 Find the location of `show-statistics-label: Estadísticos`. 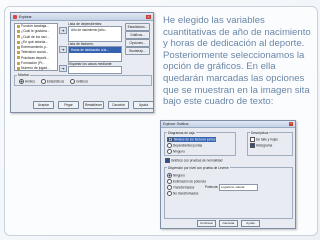

show-statistics-label: Estadísticos is located at coordinates (55, 81).